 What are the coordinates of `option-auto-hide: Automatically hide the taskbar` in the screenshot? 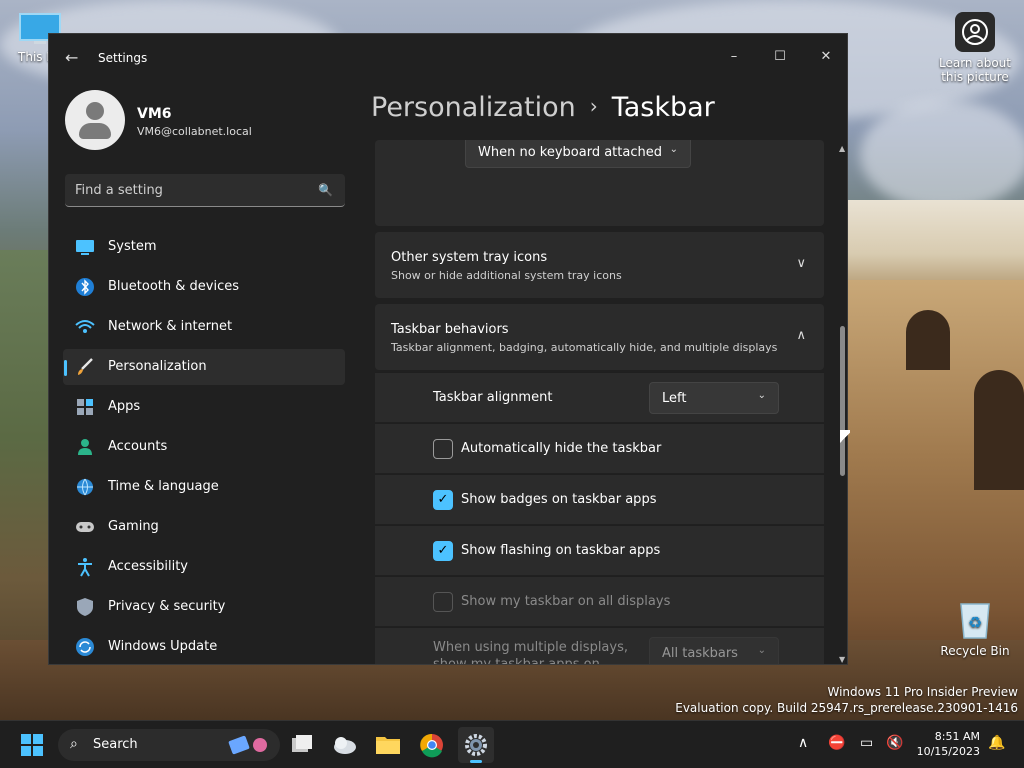 It's located at (599, 448).